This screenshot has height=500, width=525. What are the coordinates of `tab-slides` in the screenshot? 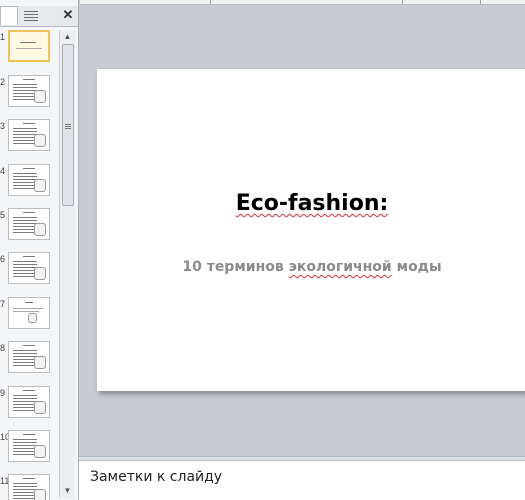 It's located at (9, 15).